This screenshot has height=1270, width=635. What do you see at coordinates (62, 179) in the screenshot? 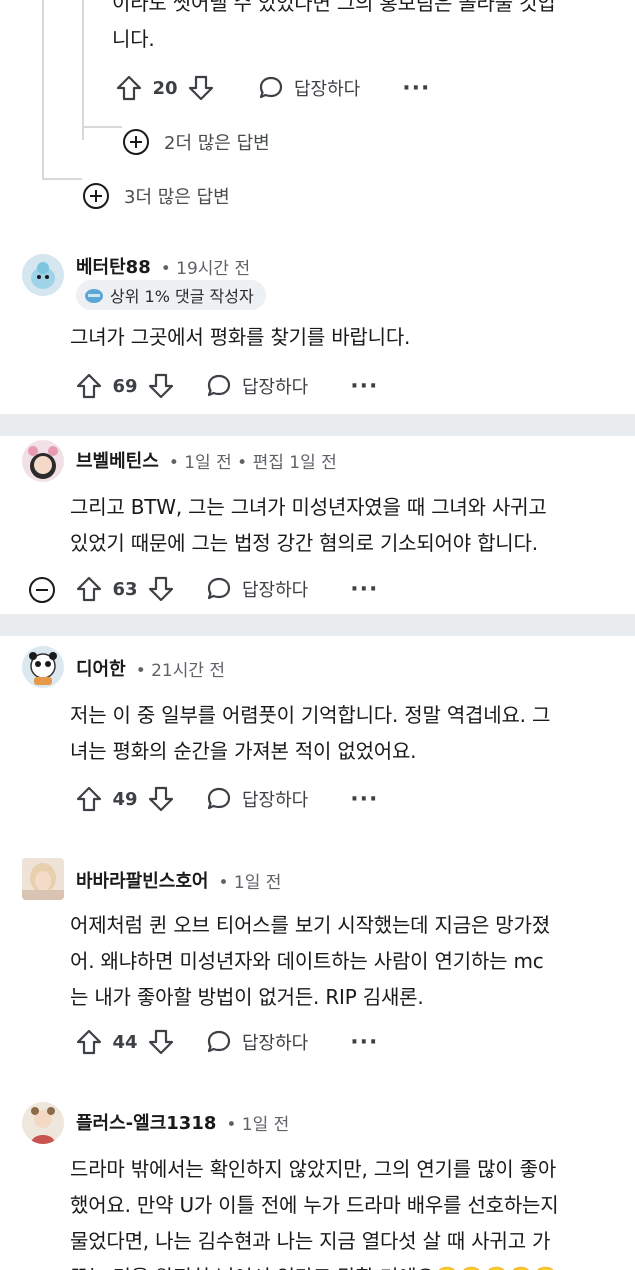
I see `thread-line-outer-curve` at bounding box center [62, 179].